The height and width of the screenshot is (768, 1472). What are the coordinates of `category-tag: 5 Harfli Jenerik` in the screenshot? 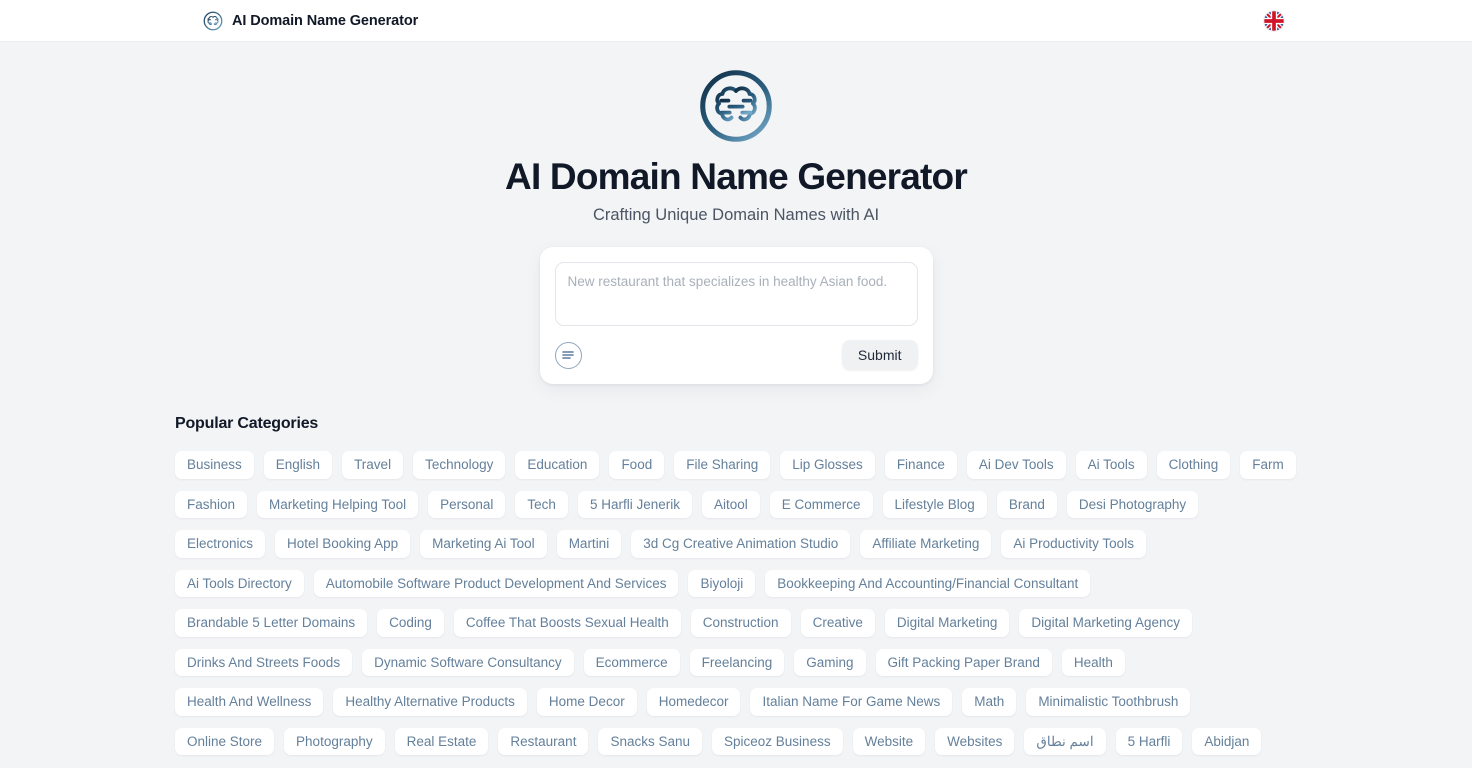 It's located at (634, 504).